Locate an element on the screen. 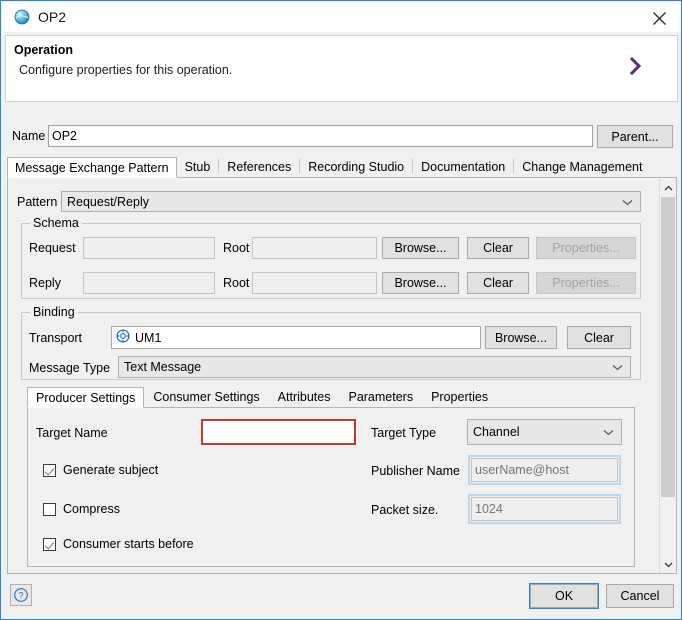 The width and height of the screenshot is (682, 620). schema-request-input is located at coordinates (149, 248).